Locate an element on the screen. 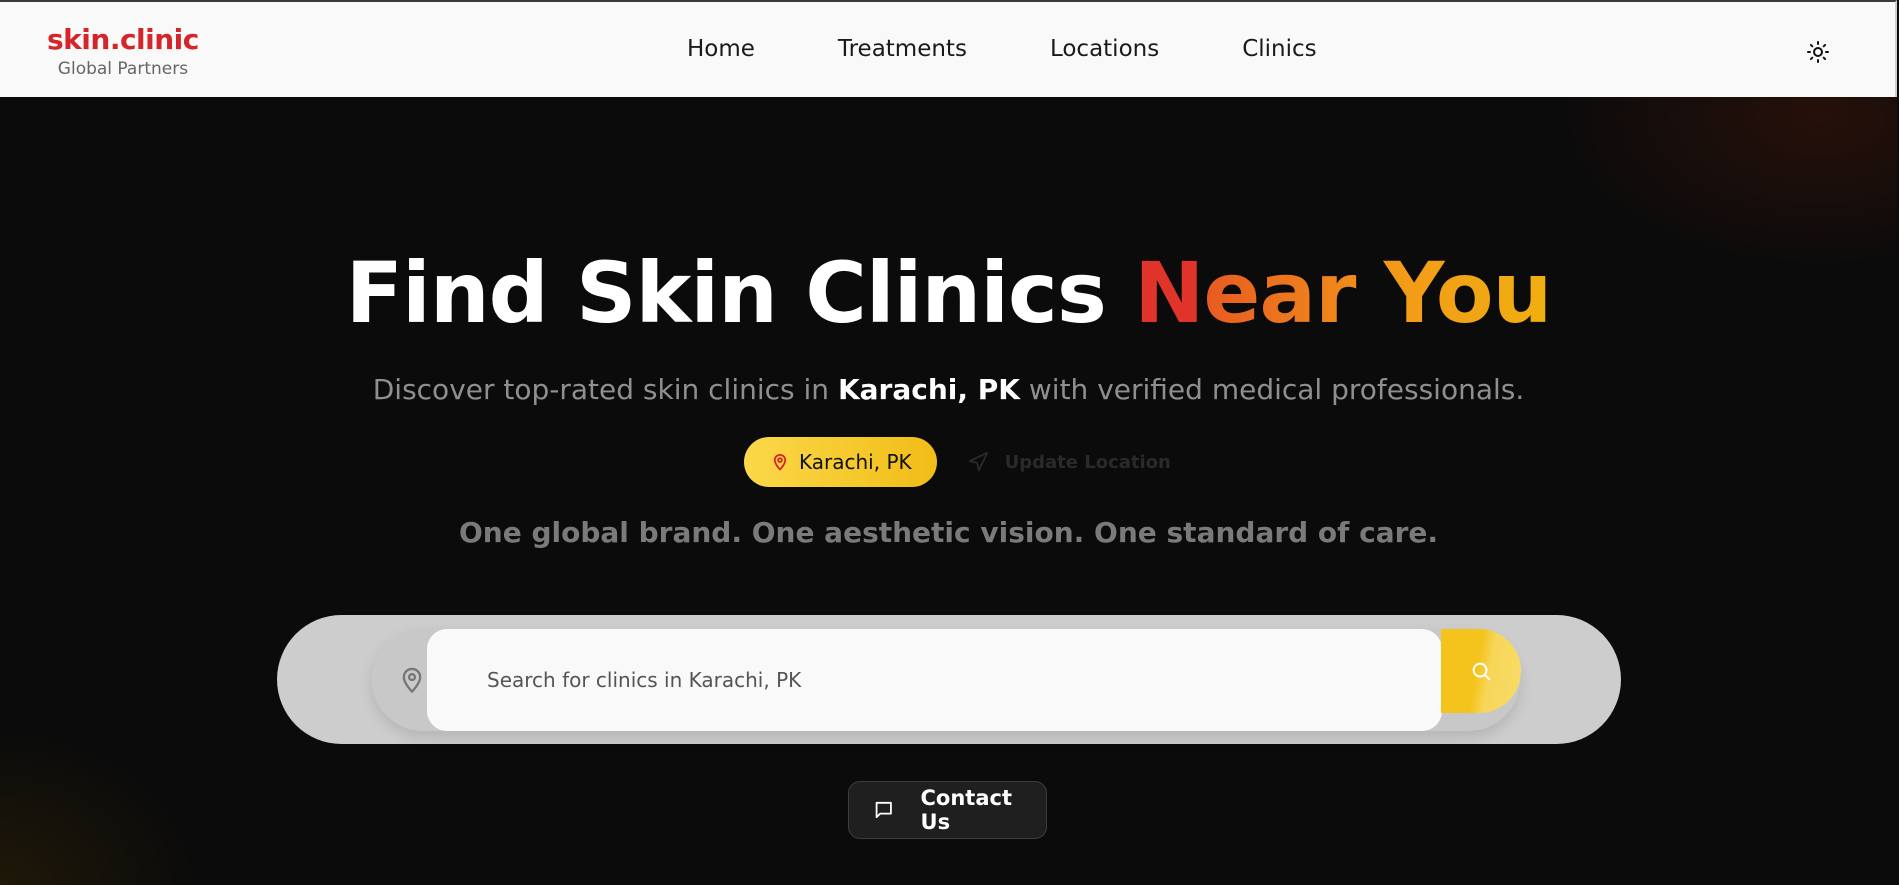  search-input is located at coordinates (934, 680).